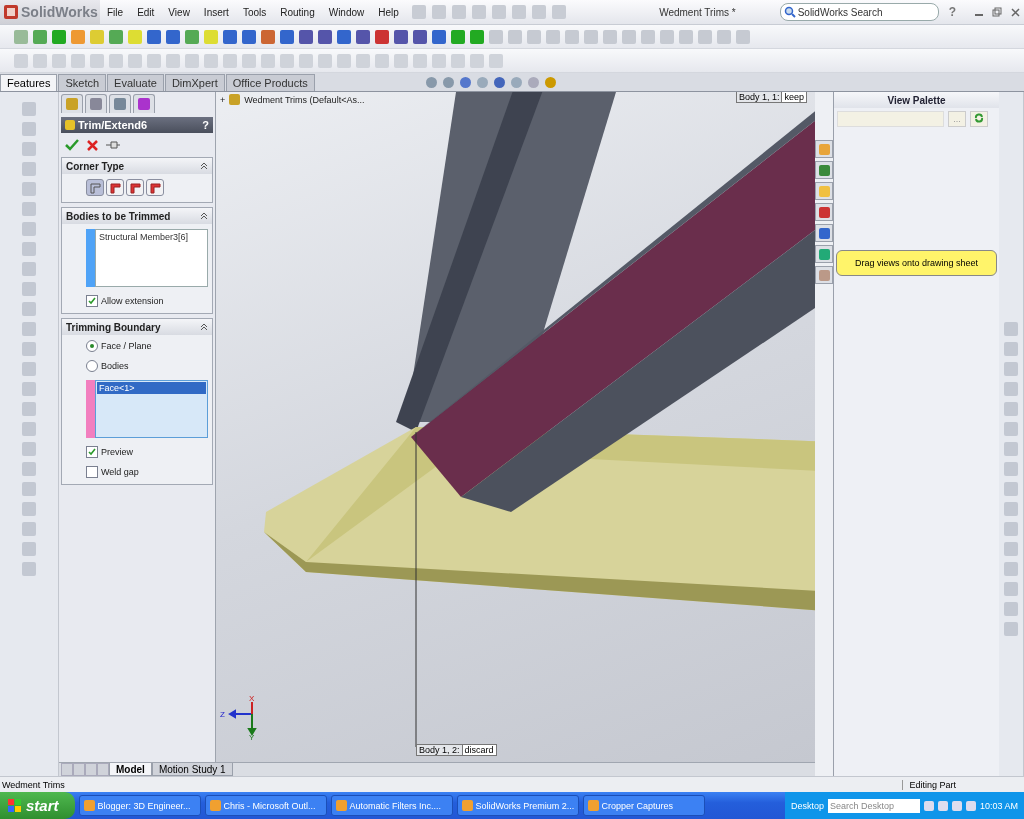 The width and height of the screenshot is (1024, 819). What do you see at coordinates (643, 805) in the screenshot?
I see `taskbar-button: Cropper Captures` at bounding box center [643, 805].